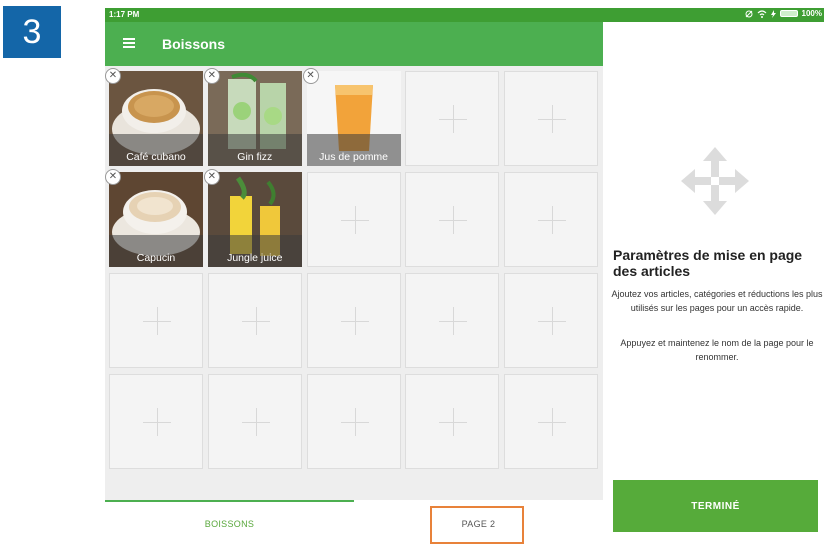 The image size is (824, 548). Describe the element at coordinates (156, 150) in the screenshot. I see `item-name: Café cubano` at that location.